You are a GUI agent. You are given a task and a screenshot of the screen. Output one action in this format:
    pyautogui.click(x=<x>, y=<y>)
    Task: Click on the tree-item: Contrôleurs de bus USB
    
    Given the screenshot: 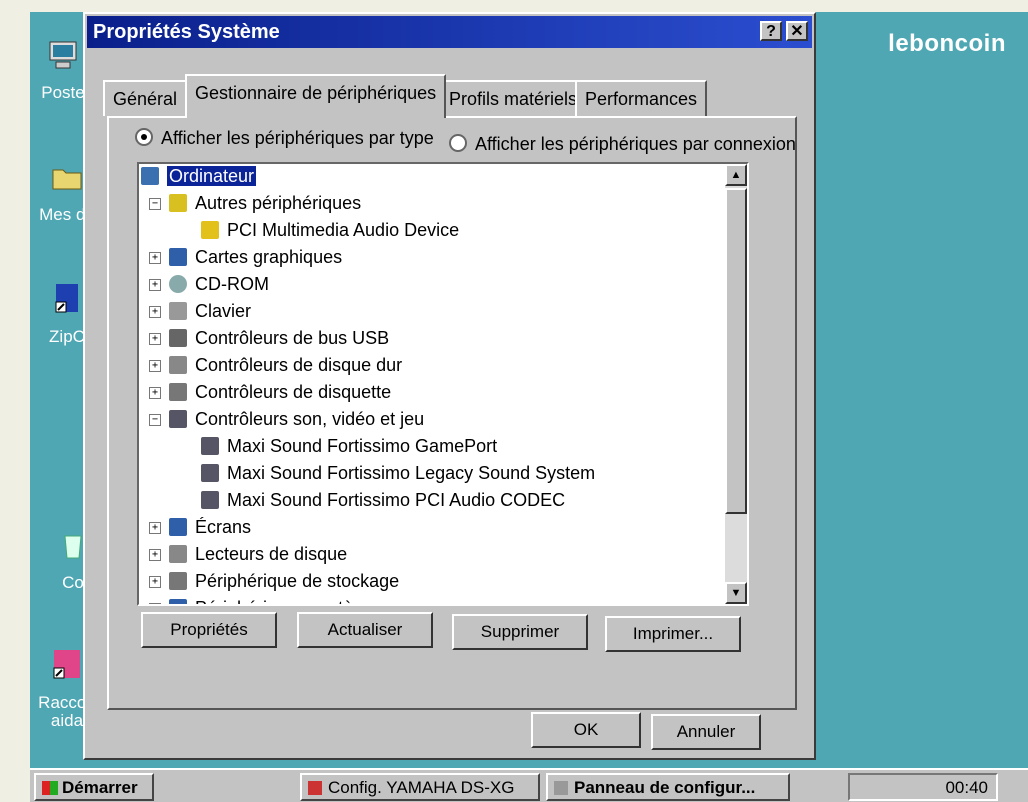 What is the action you would take?
    pyautogui.click(x=292, y=338)
    